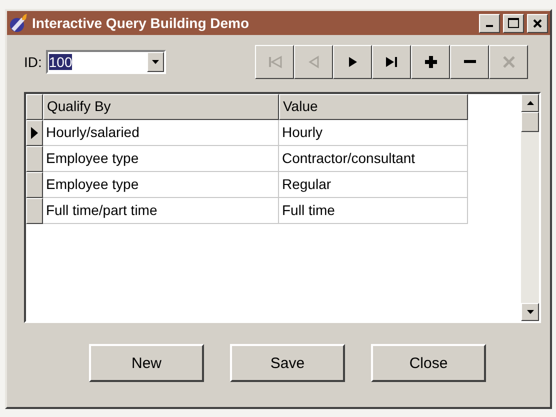  What do you see at coordinates (161, 211) in the screenshot?
I see `table-cell: Full time/part time` at bounding box center [161, 211].